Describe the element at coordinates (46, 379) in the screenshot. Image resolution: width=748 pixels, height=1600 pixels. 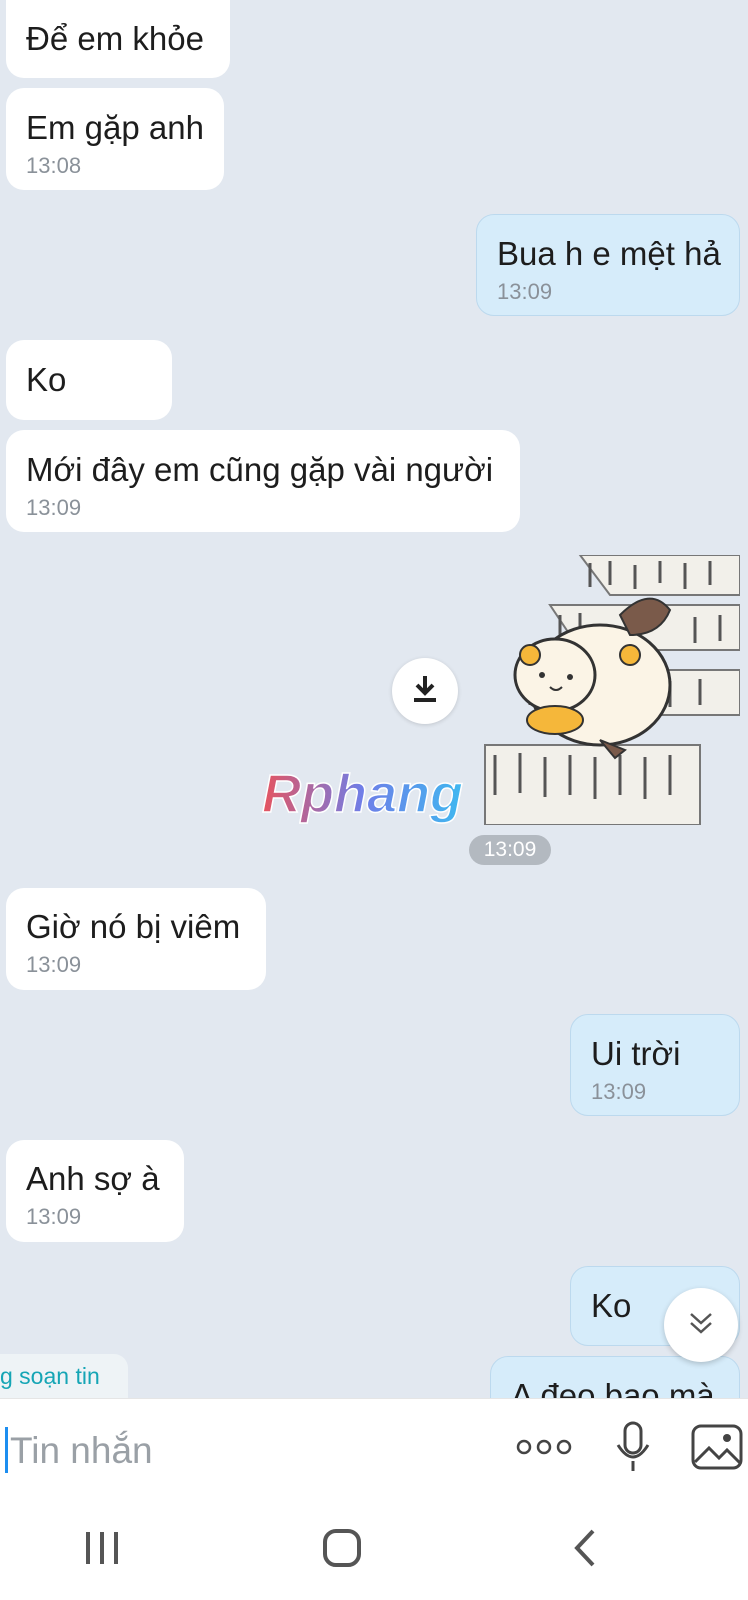
I see `message-text: Ko` at that location.